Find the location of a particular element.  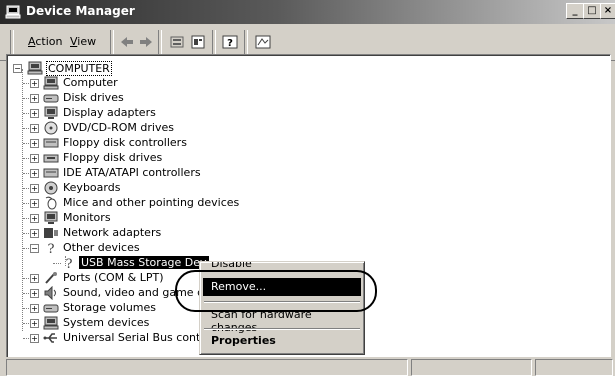

tree-root-label: COMPUTER is located at coordinates (79, 68).